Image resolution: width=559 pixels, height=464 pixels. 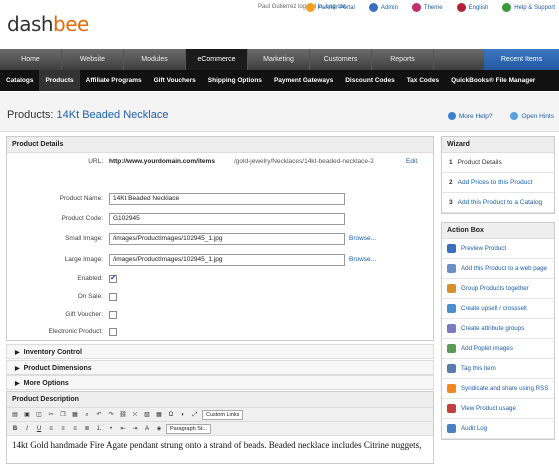 I want to click on usage-icon, so click(x=451, y=408).